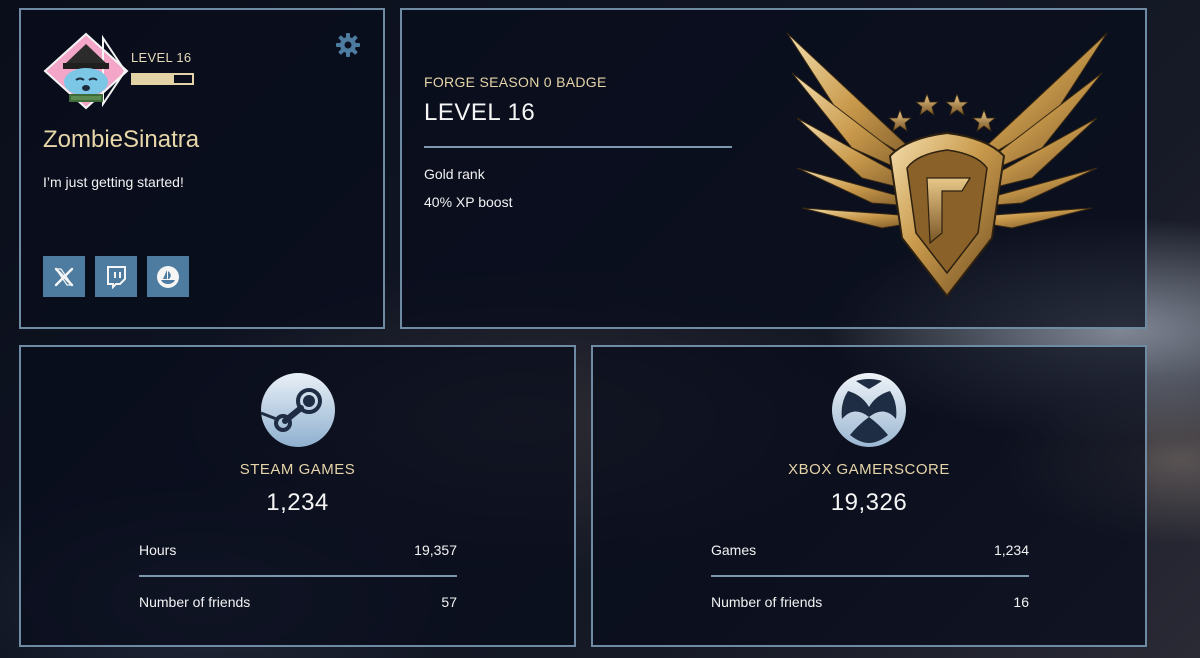 Image resolution: width=1200 pixels, height=658 pixels. I want to click on avatar, so click(86, 71).